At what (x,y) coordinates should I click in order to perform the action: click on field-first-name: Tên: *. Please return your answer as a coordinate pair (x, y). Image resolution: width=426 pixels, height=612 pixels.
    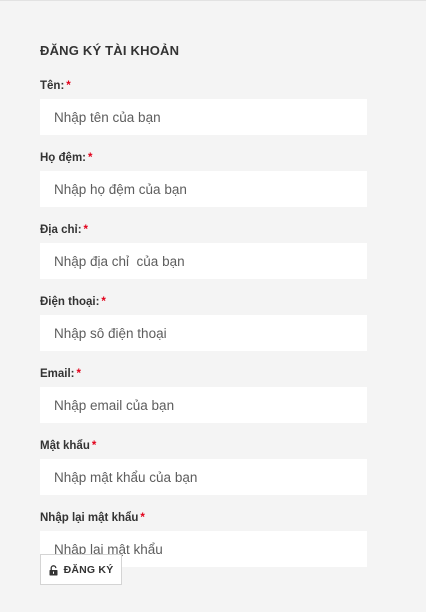
    Looking at the image, I should click on (203, 107).